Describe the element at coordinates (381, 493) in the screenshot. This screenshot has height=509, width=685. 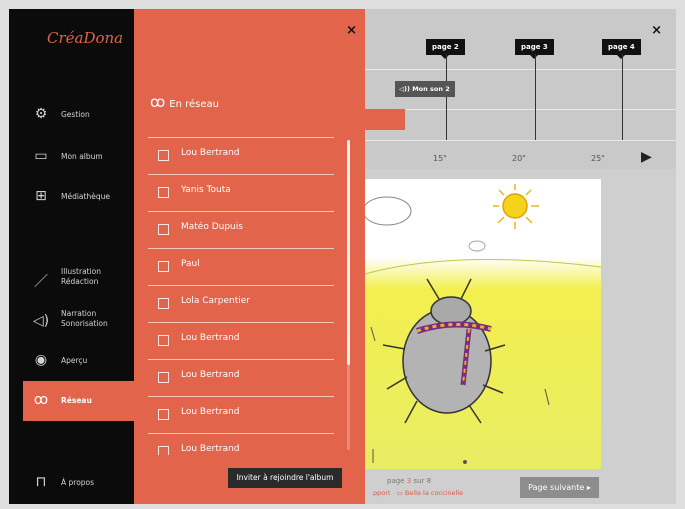
I see `support-link: pport` at that location.